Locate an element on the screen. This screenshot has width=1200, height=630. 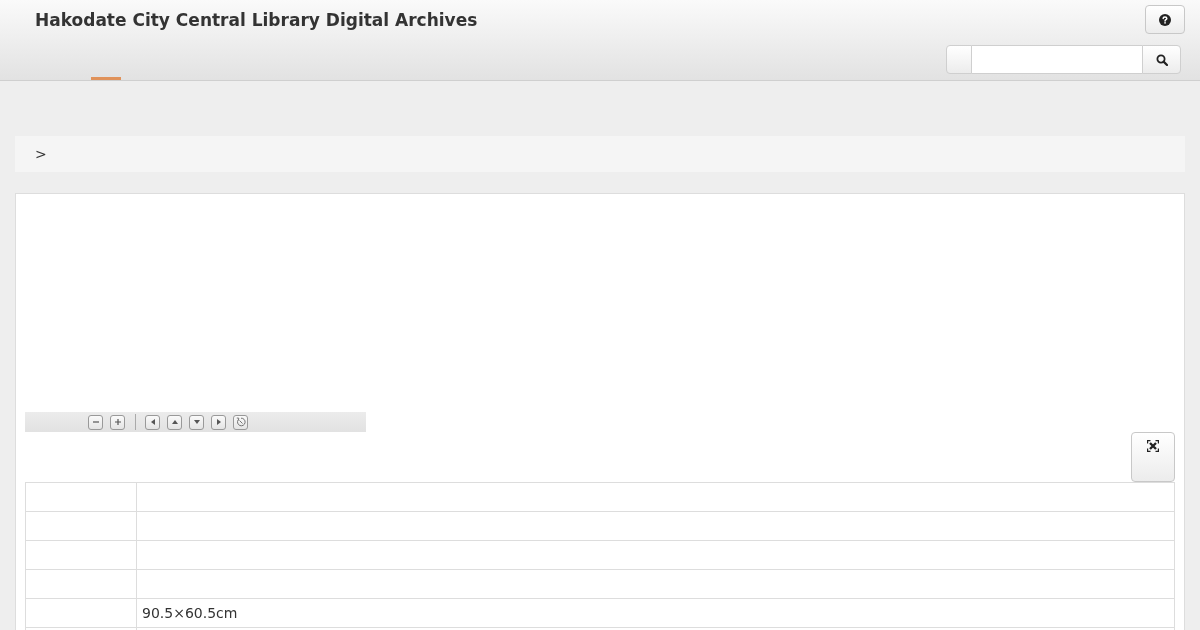
help-icon is located at coordinates (1165, 19).